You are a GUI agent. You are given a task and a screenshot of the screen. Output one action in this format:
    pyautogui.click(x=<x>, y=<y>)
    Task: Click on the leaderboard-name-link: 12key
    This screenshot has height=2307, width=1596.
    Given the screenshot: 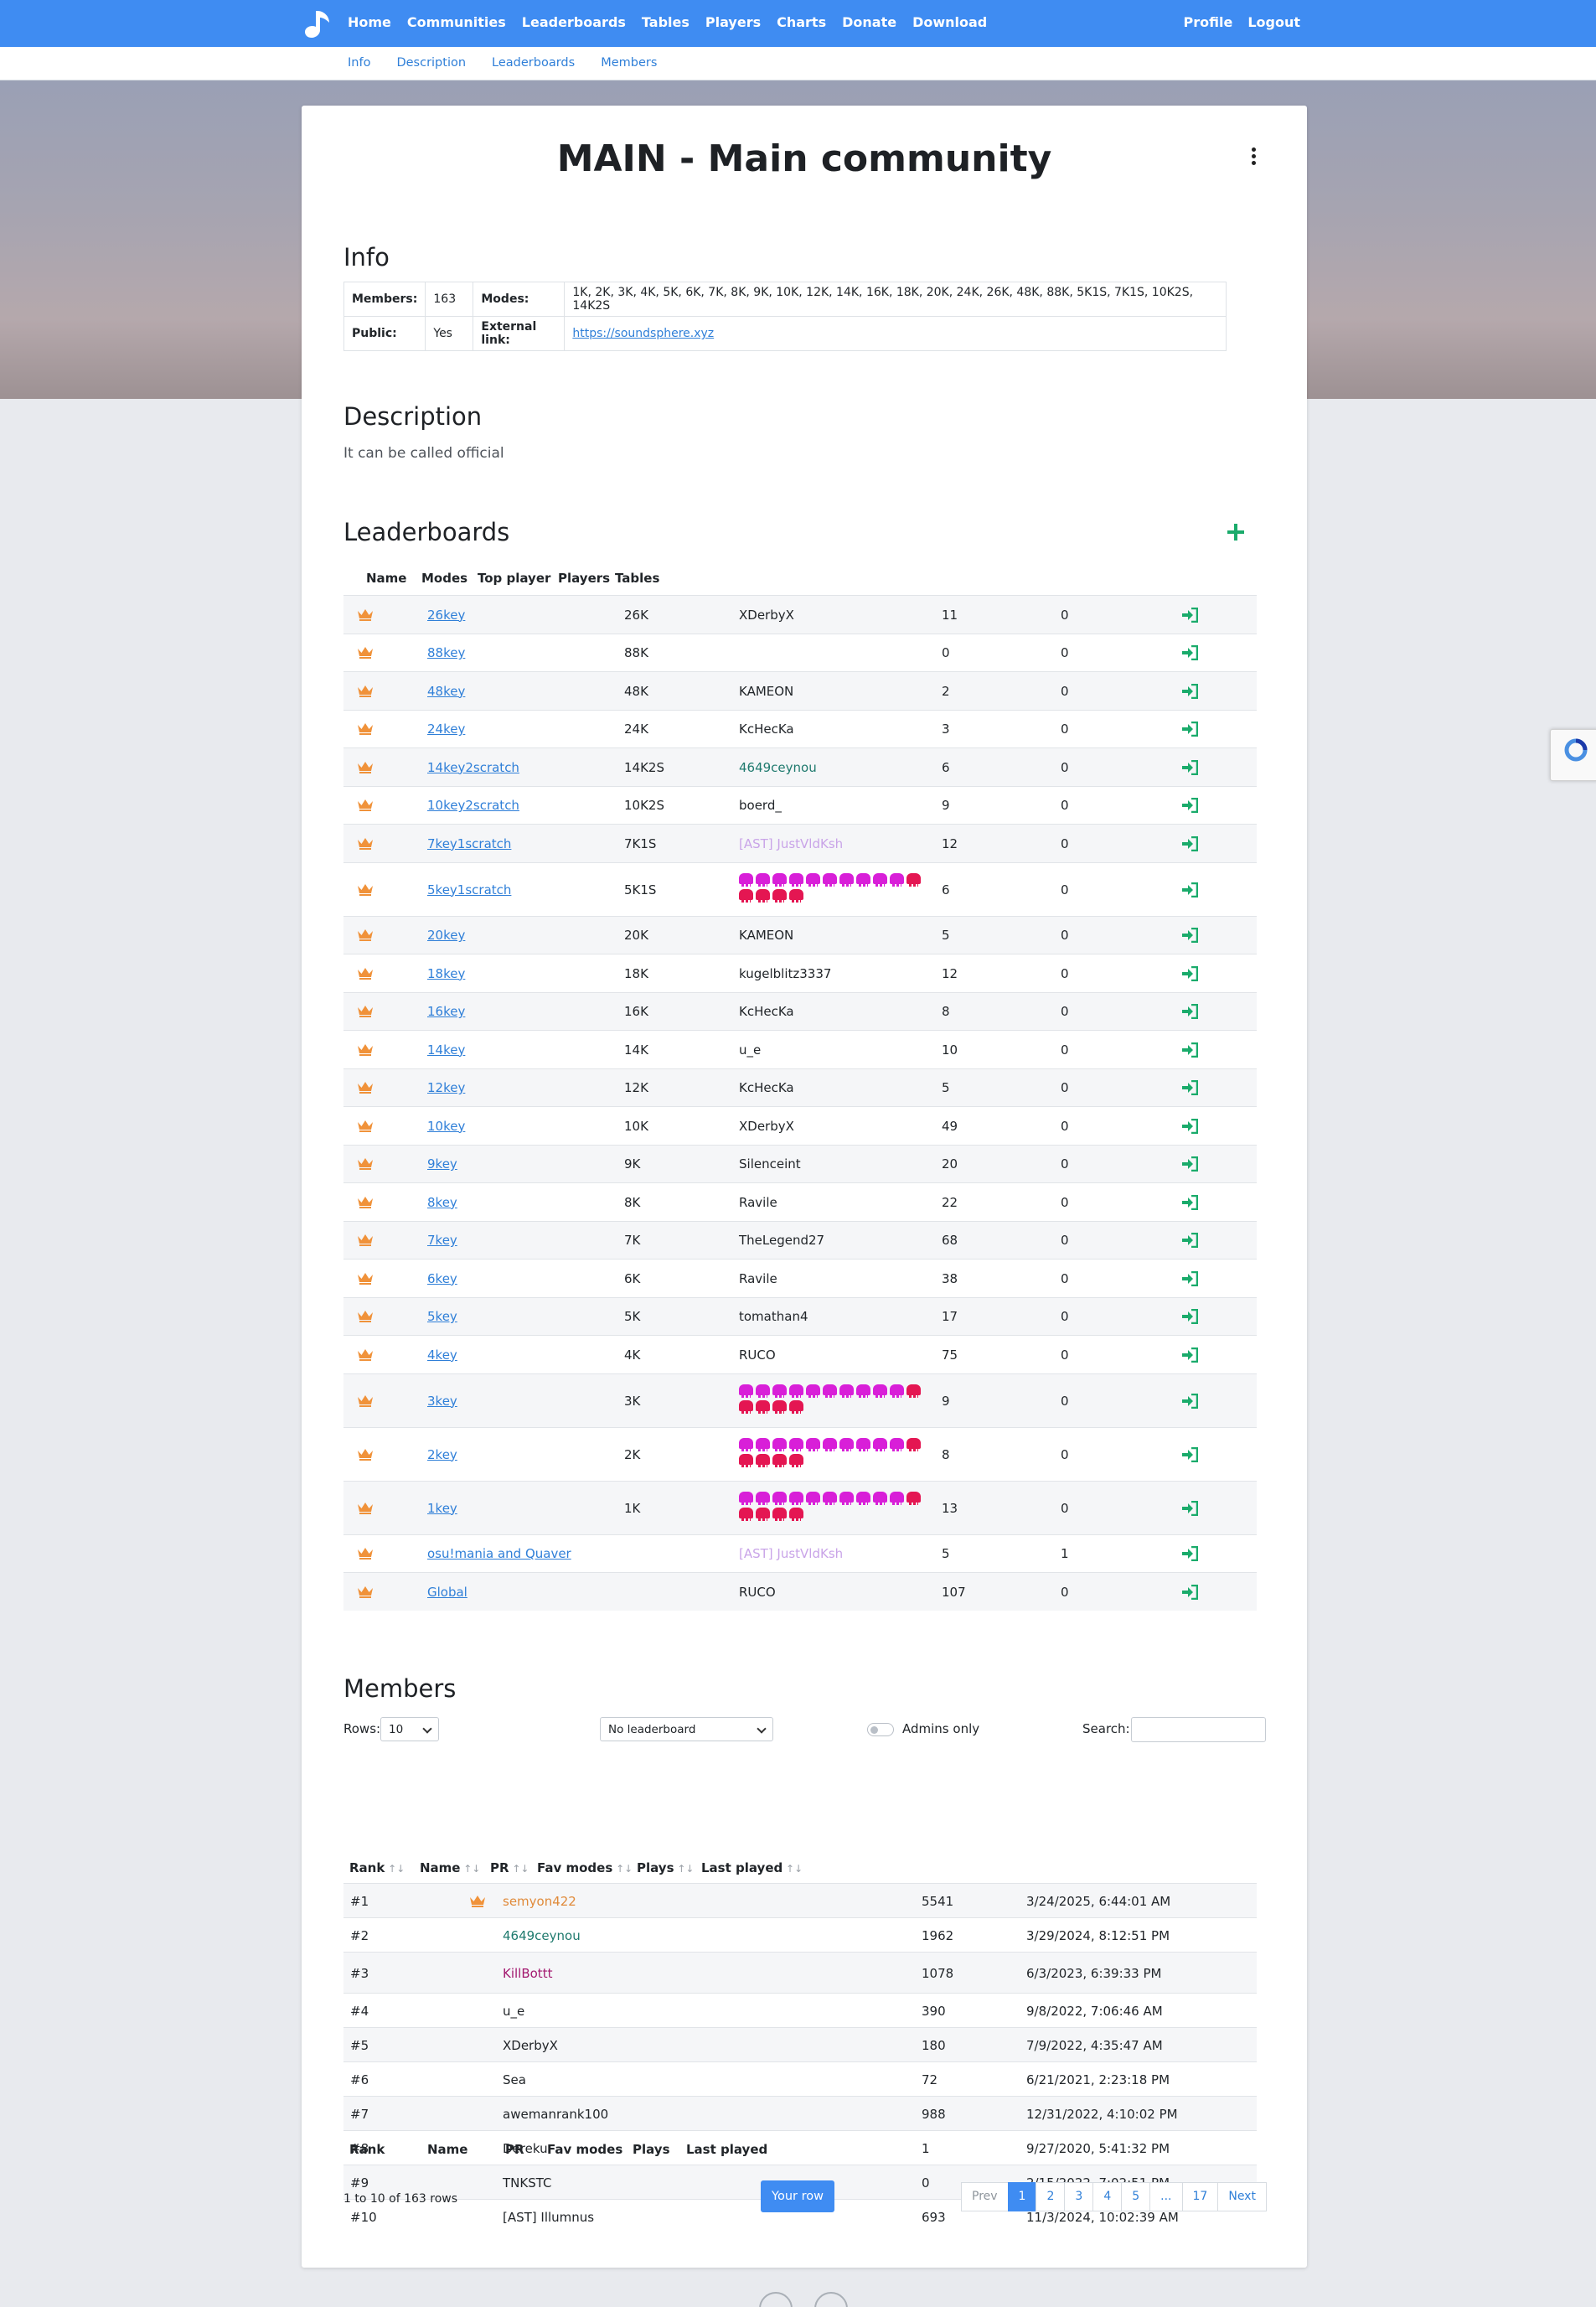 What is the action you would take?
    pyautogui.click(x=446, y=1087)
    